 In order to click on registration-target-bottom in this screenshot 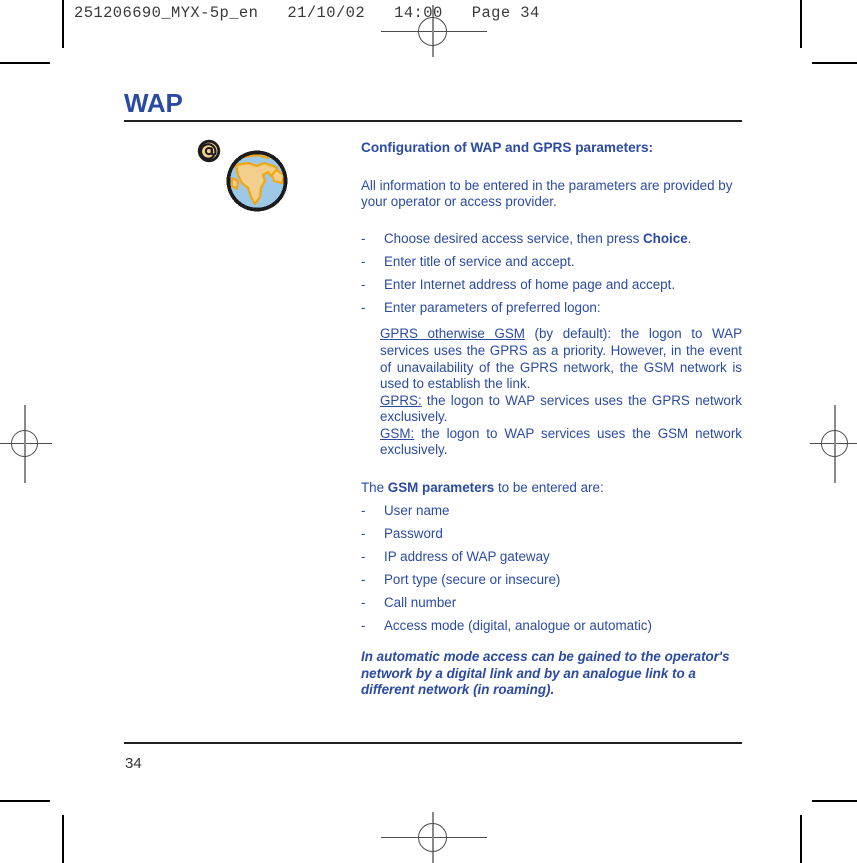, I will do `click(434, 837)`.